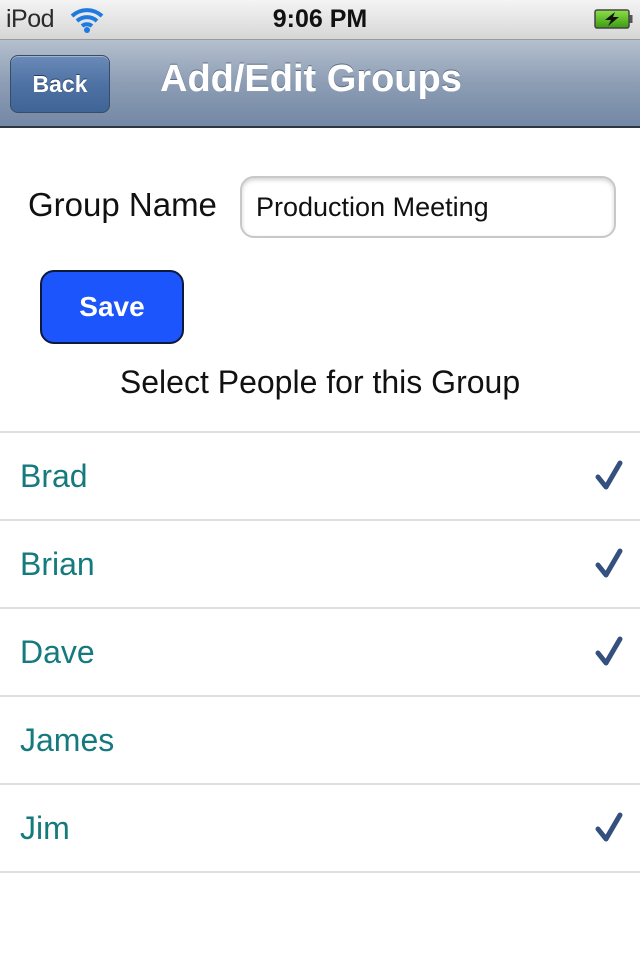 The image size is (640, 960). What do you see at coordinates (57, 652) in the screenshot?
I see `person-name: Dave` at bounding box center [57, 652].